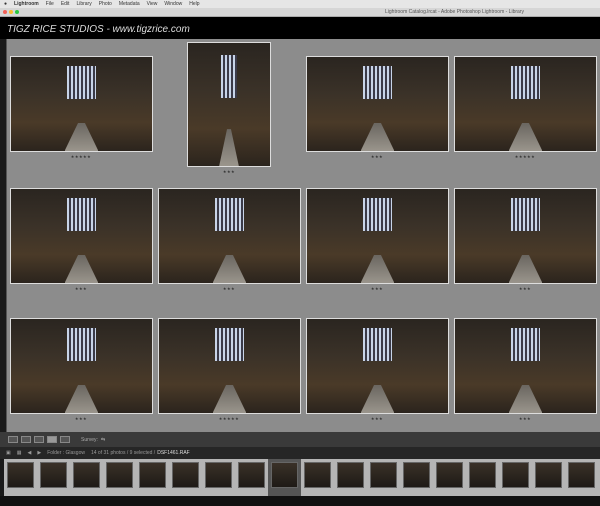 The width and height of the screenshot is (600, 506). Describe the element at coordinates (5, 12) in the screenshot. I see `close-button` at that location.